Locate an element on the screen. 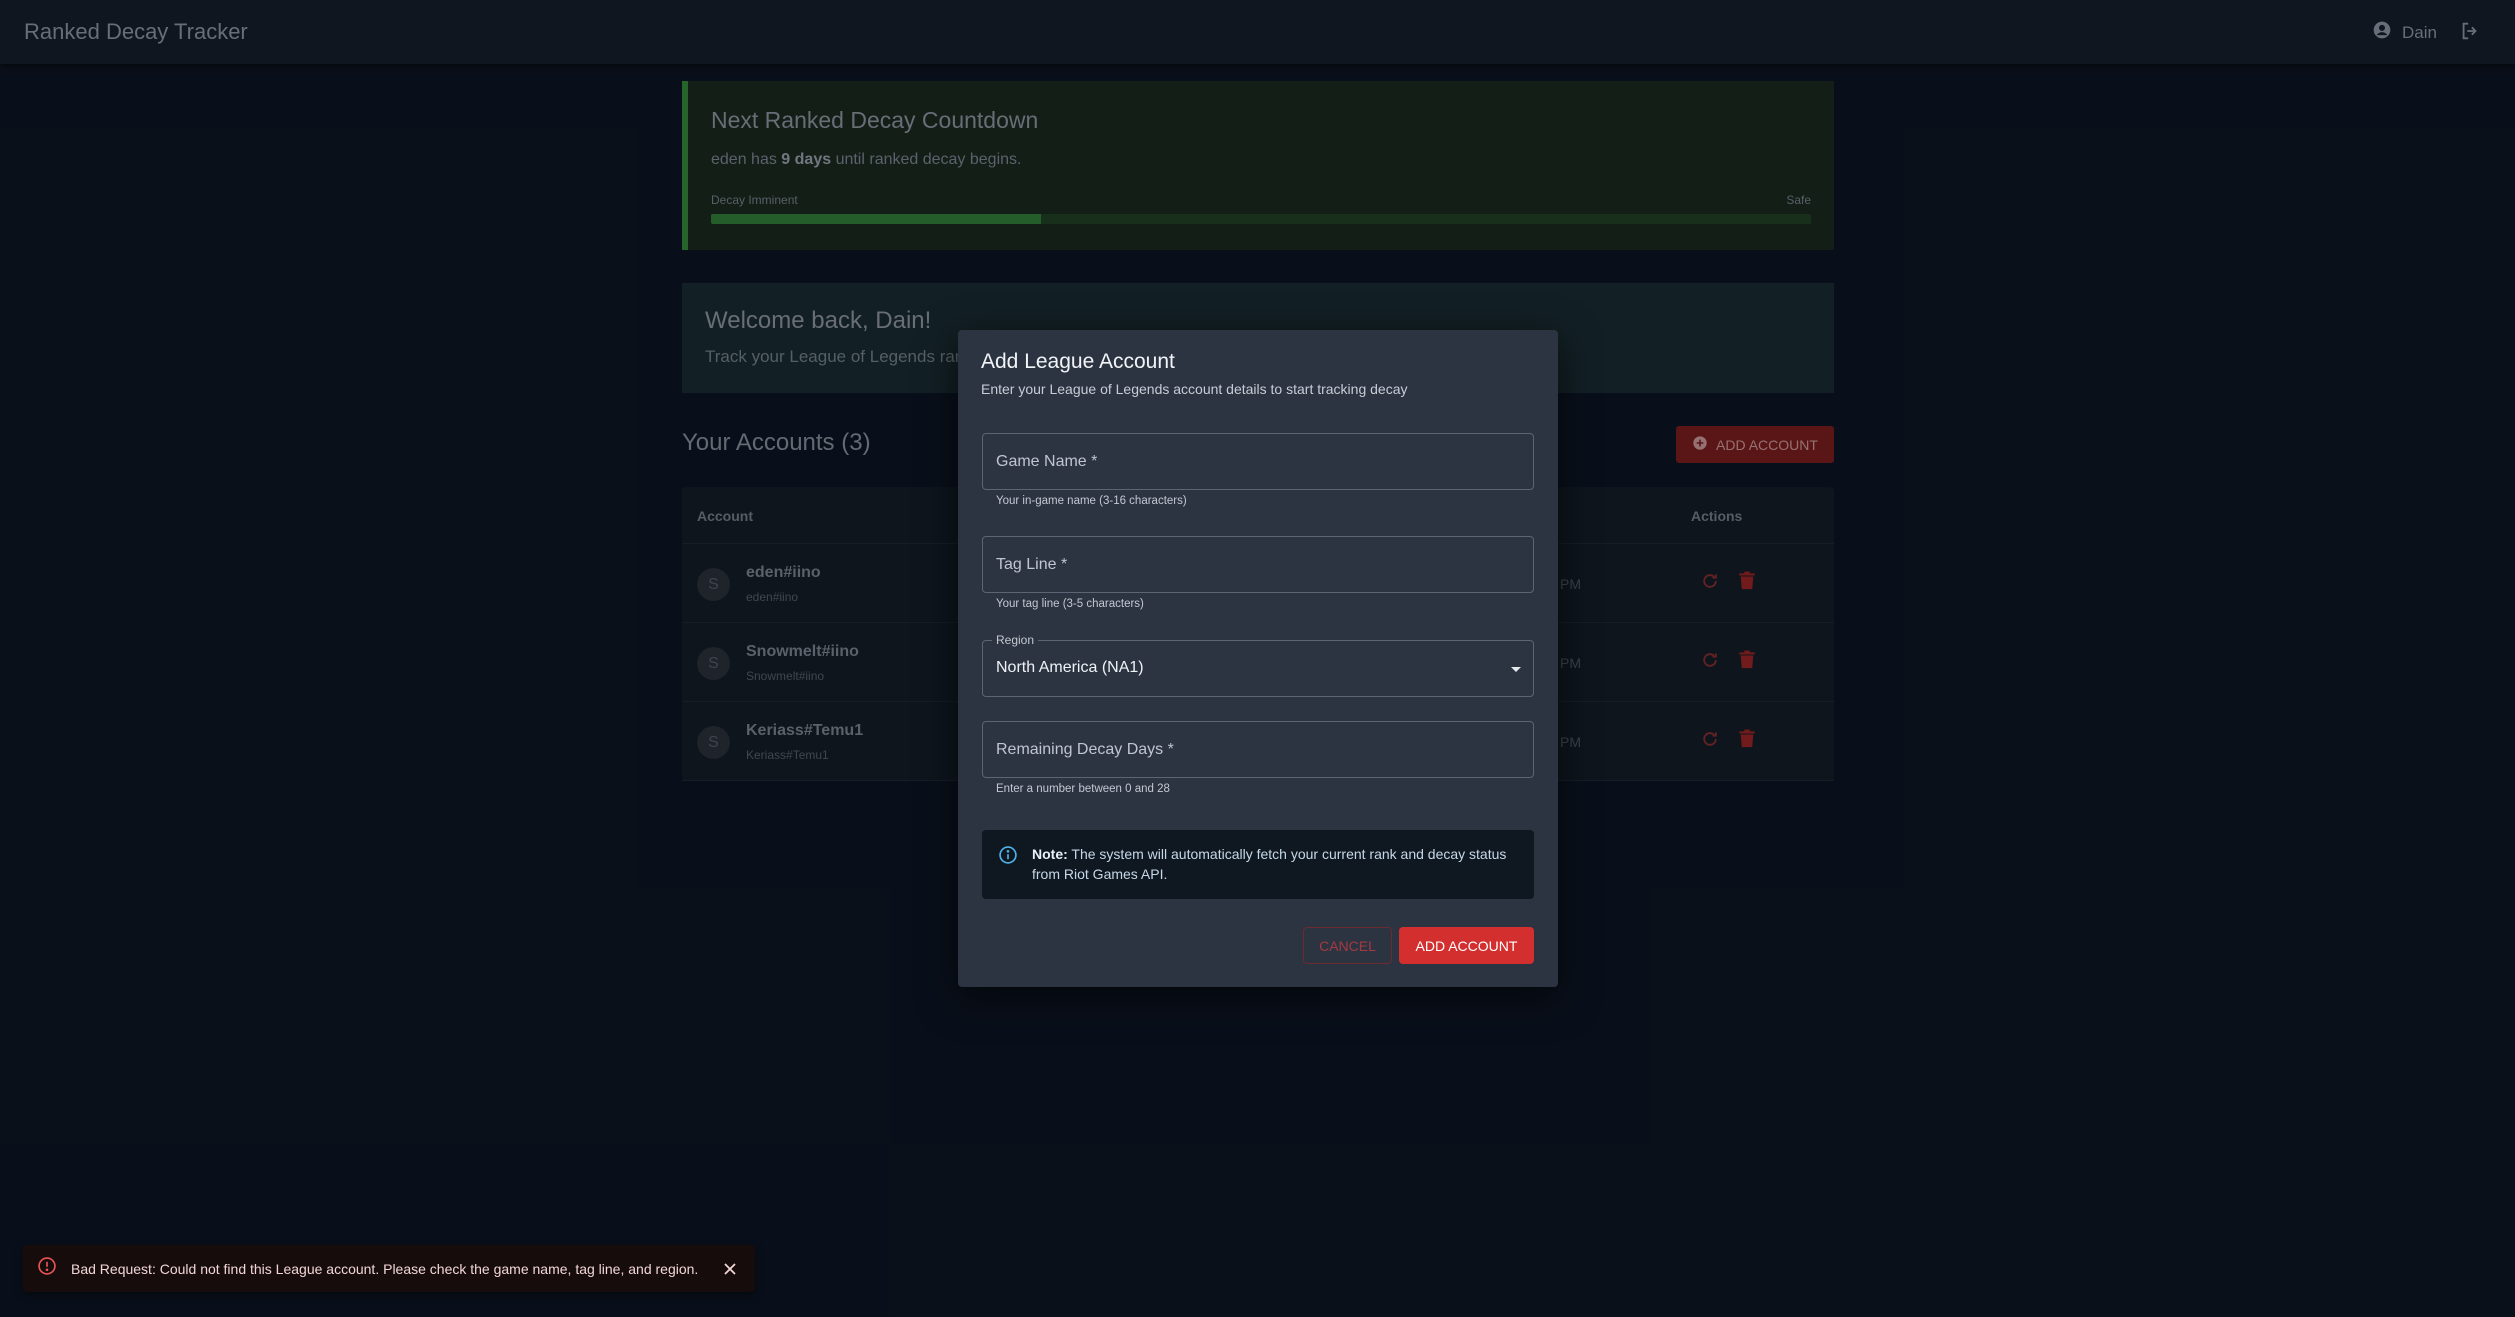  tag-line-field is located at coordinates (1258, 564).